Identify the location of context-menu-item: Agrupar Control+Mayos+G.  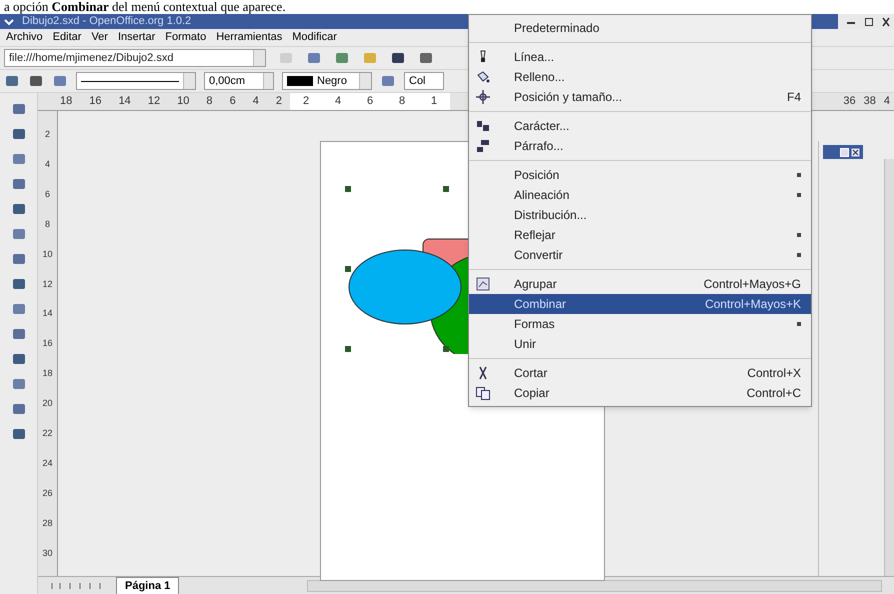
(640, 284).